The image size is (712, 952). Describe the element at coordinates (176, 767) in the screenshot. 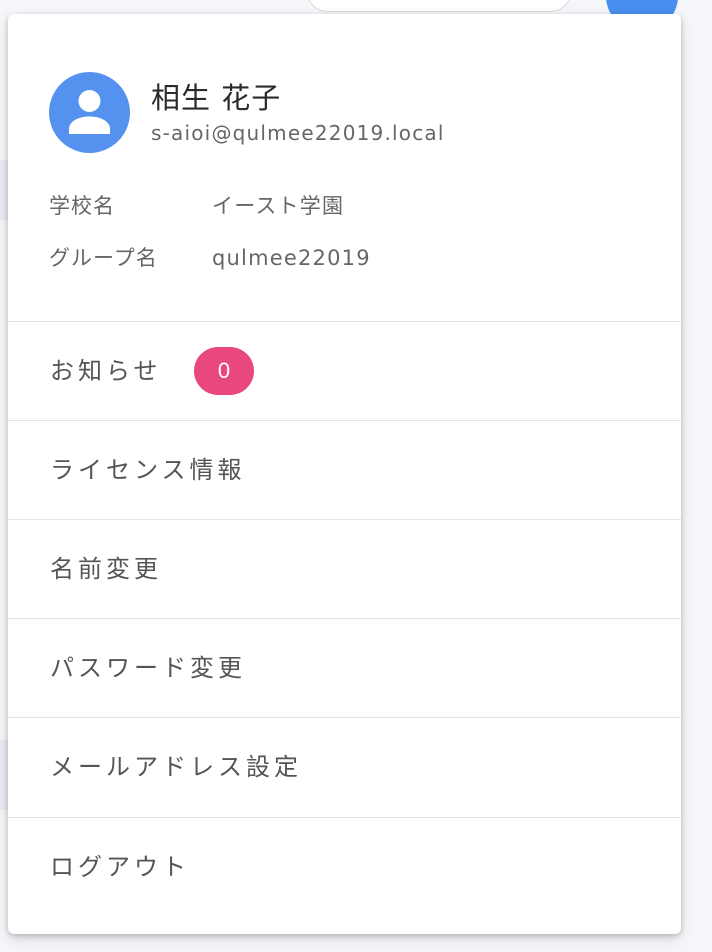

I see `menu-item-label: メールアドレス設定` at that location.